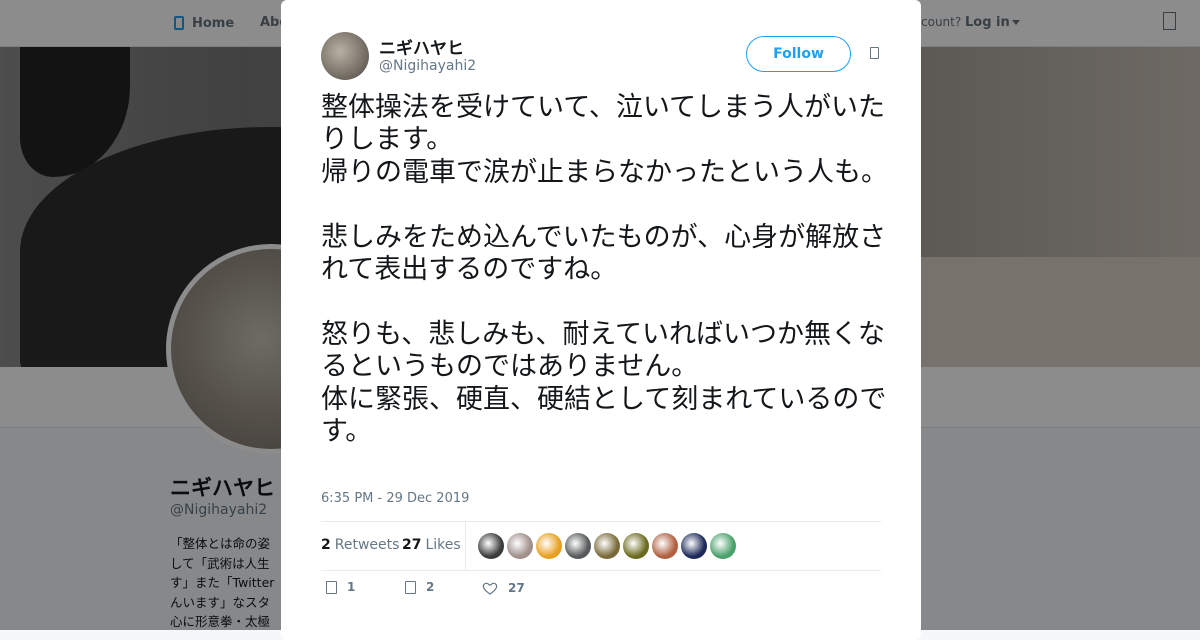 The image size is (1200, 640). I want to click on reply-count: 1, so click(351, 587).